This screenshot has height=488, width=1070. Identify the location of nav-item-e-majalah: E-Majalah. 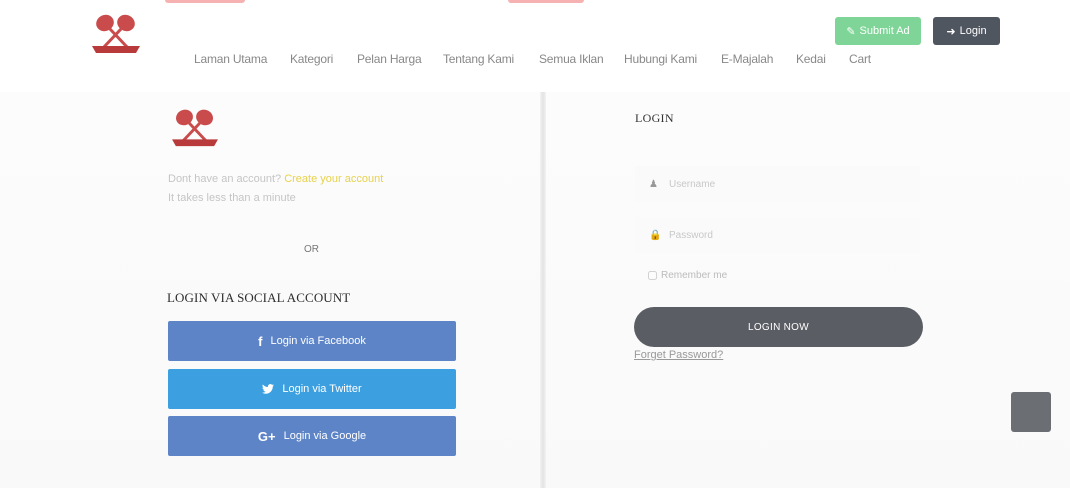
(747, 59).